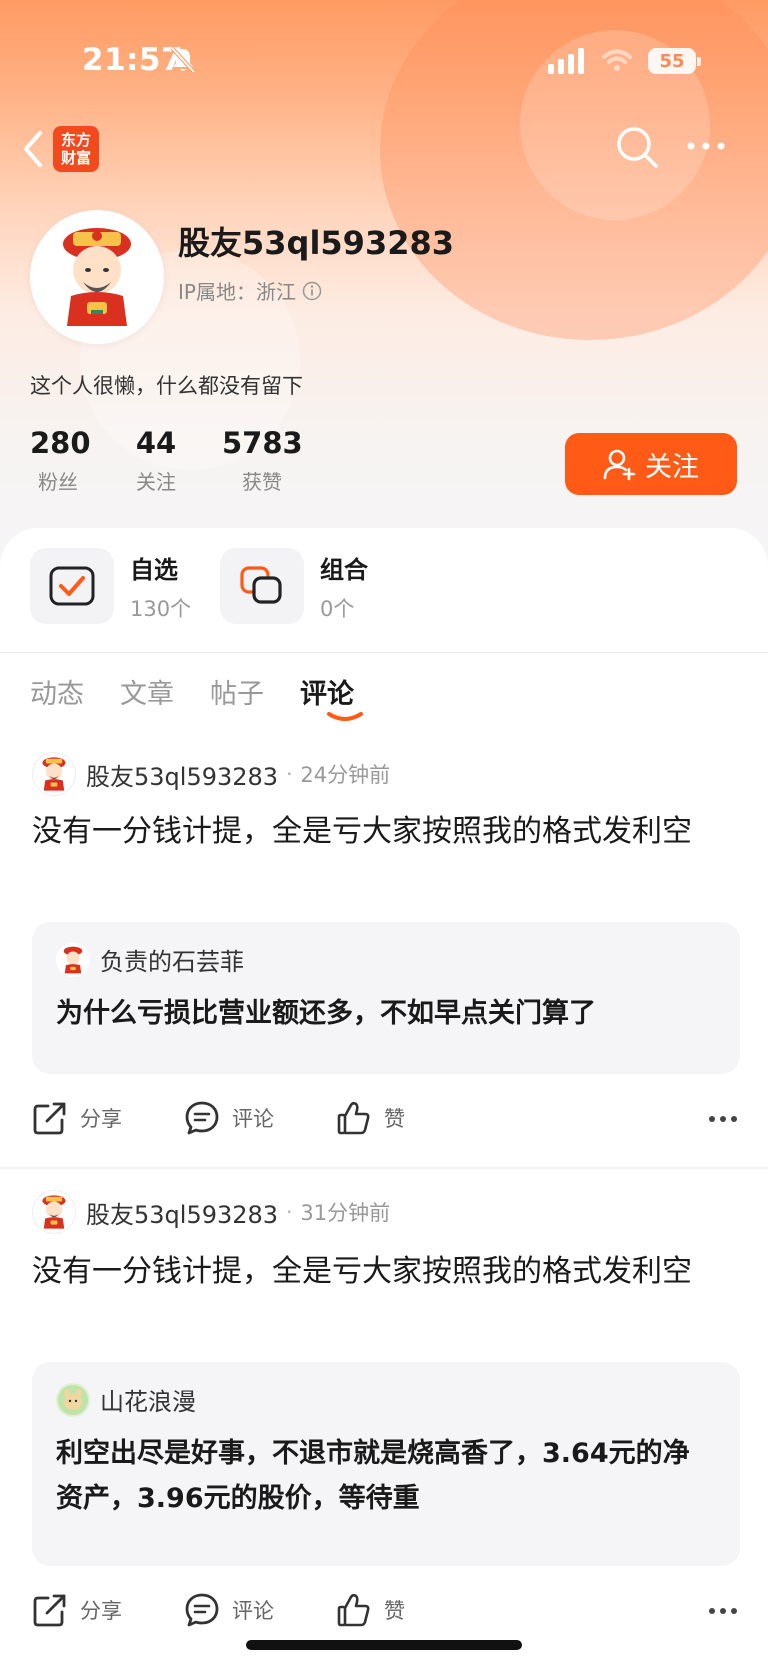  Describe the element at coordinates (337, 608) in the screenshot. I see `shortcut-count: 0个` at that location.